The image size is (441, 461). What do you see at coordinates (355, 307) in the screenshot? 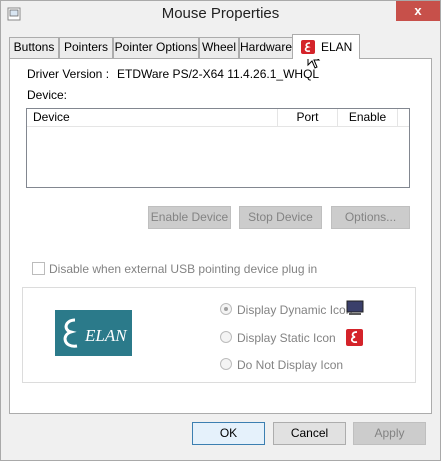
I see `monitor-icon` at bounding box center [355, 307].